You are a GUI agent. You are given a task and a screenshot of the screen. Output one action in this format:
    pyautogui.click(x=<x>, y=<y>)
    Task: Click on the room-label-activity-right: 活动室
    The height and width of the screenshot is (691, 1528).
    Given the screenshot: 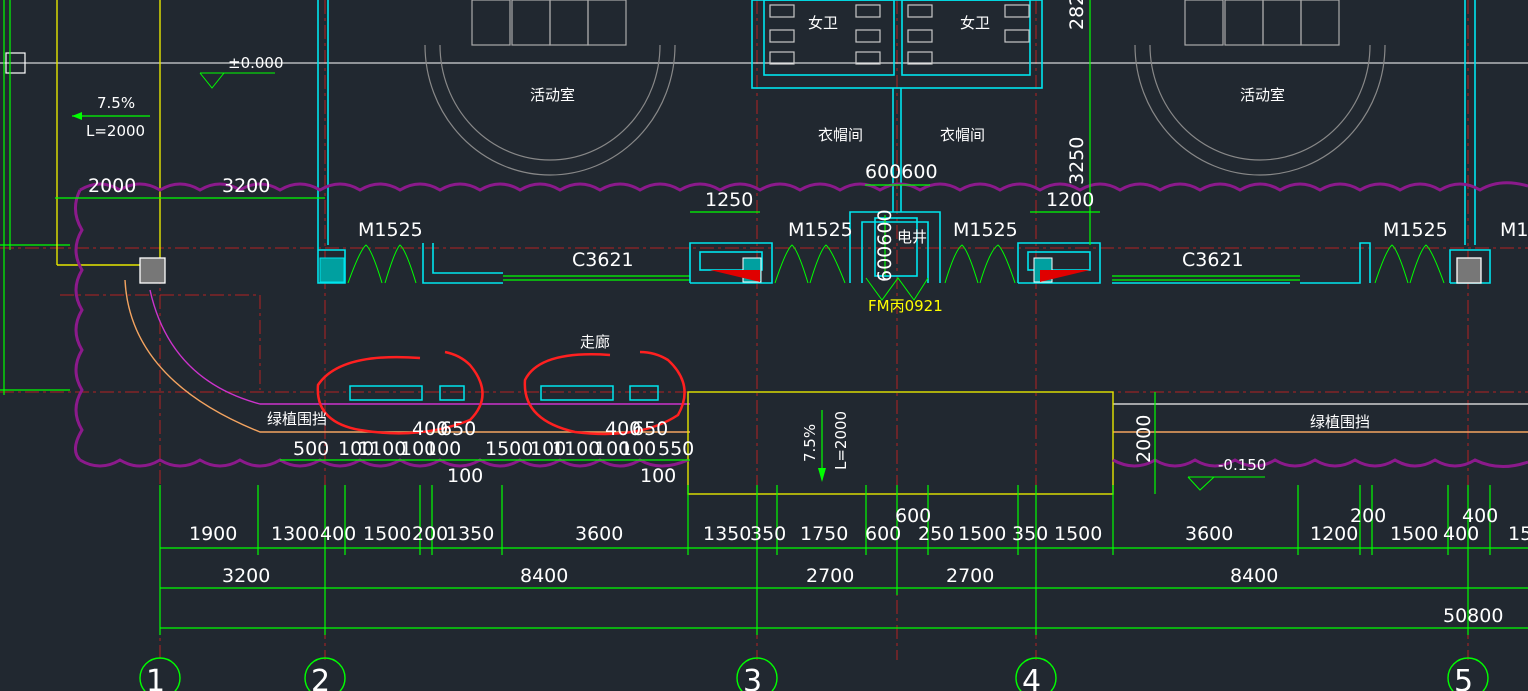 What is the action you would take?
    pyautogui.click(x=1262, y=95)
    